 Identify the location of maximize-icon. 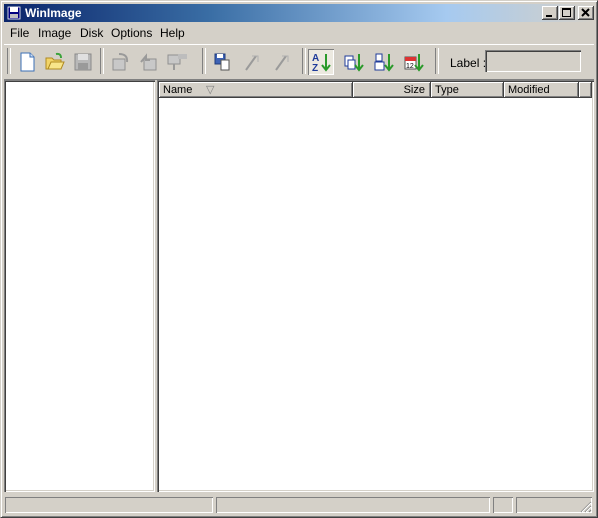
(566, 12).